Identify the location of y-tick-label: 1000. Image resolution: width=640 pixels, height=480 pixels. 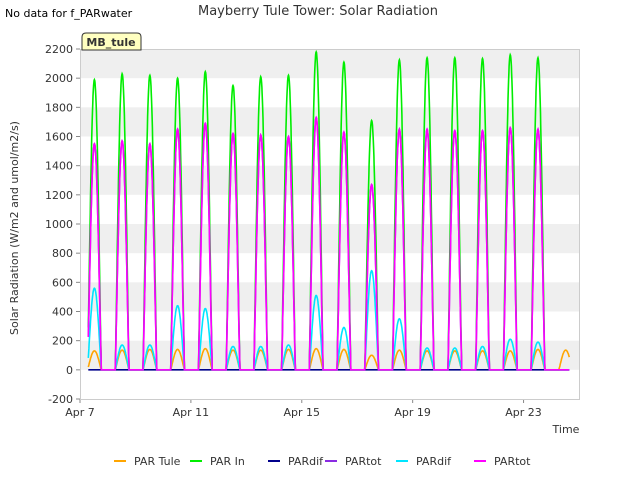
(59, 224).